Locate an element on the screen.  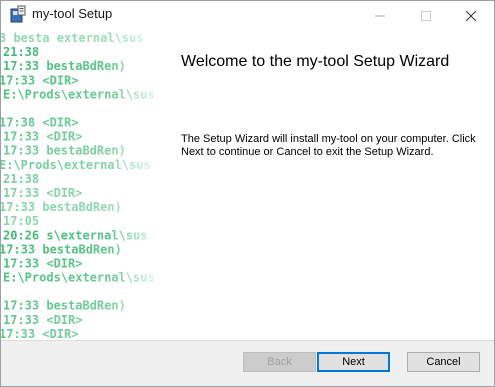
maximize-button is located at coordinates (426, 15).